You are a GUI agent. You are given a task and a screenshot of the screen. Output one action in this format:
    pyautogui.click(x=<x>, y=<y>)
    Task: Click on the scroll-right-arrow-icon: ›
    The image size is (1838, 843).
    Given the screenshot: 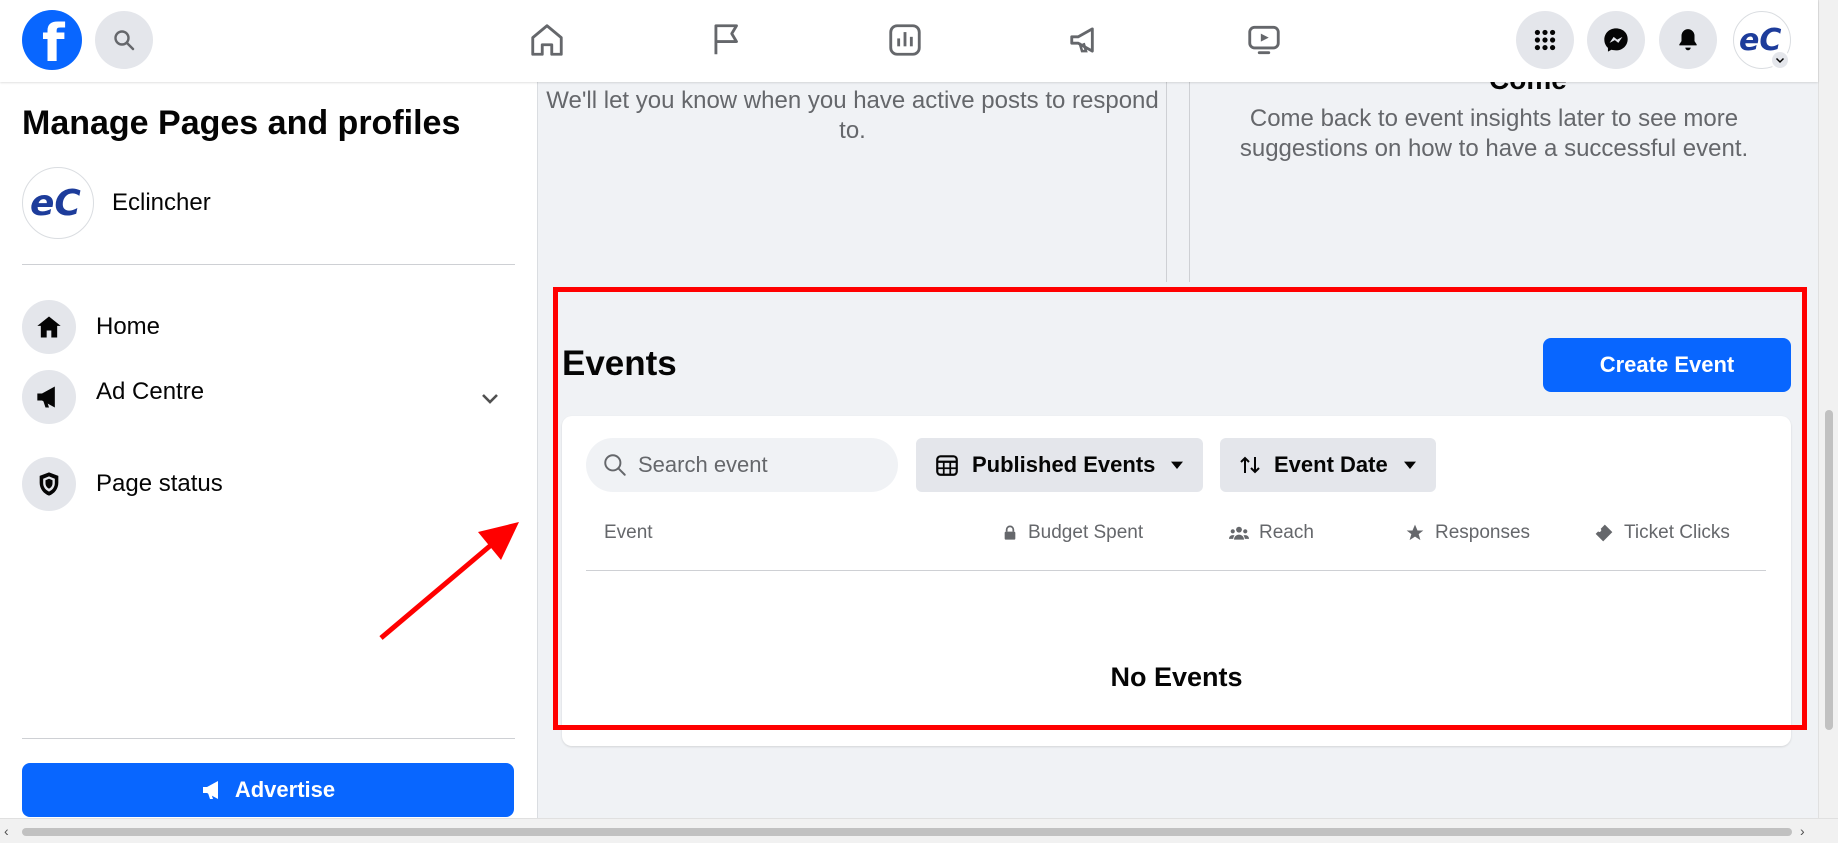 What is the action you would take?
    pyautogui.click(x=1802, y=831)
    